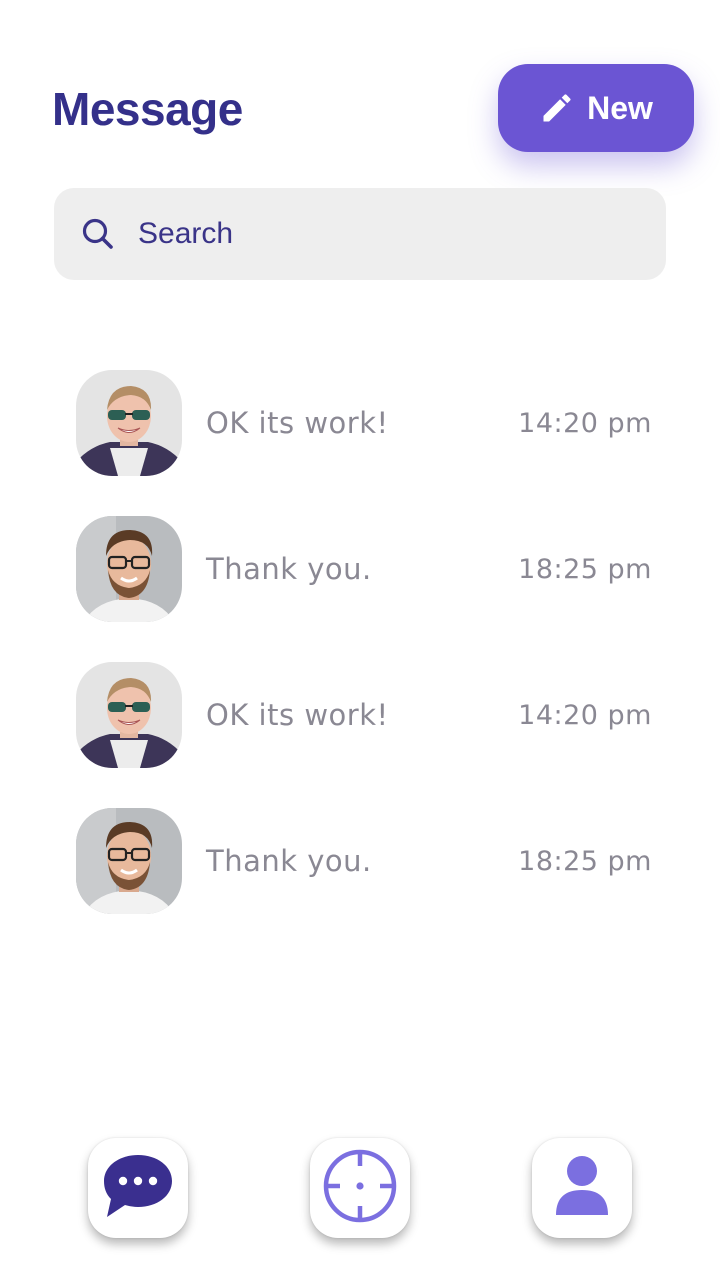  Describe the element at coordinates (557, 108) in the screenshot. I see `pencil-icon` at that location.